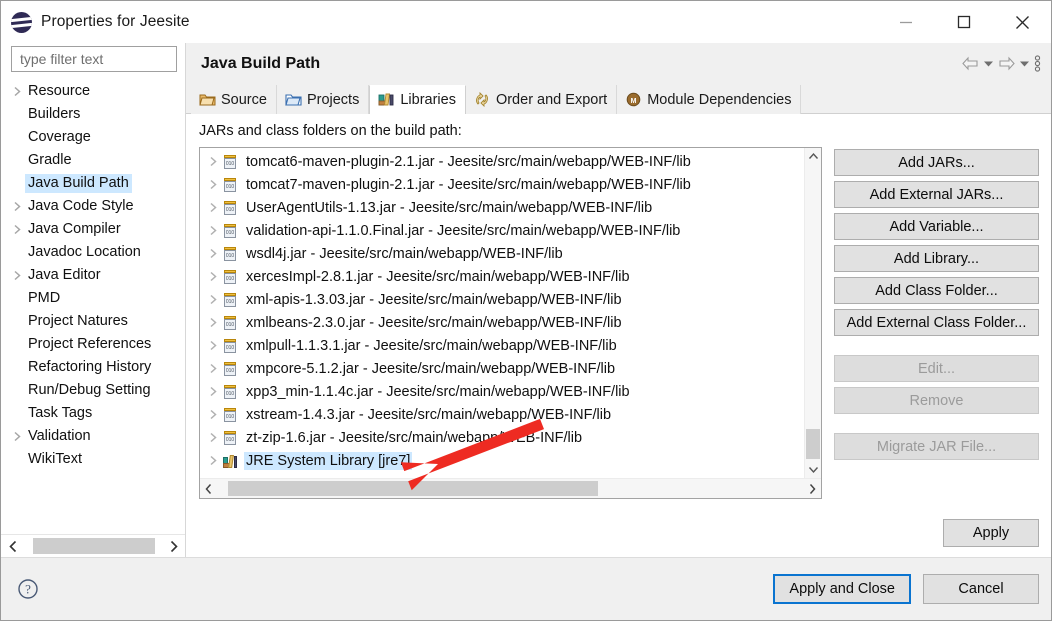 Image resolution: width=1052 pixels, height=621 pixels. What do you see at coordinates (93, 459) in the screenshot?
I see `sidebar-item-wikitext: WikiText` at bounding box center [93, 459].